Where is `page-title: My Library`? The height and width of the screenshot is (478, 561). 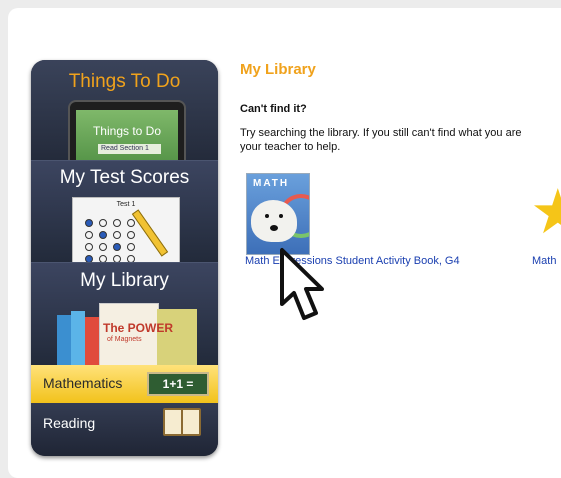
page-title: My Library is located at coordinates (278, 69).